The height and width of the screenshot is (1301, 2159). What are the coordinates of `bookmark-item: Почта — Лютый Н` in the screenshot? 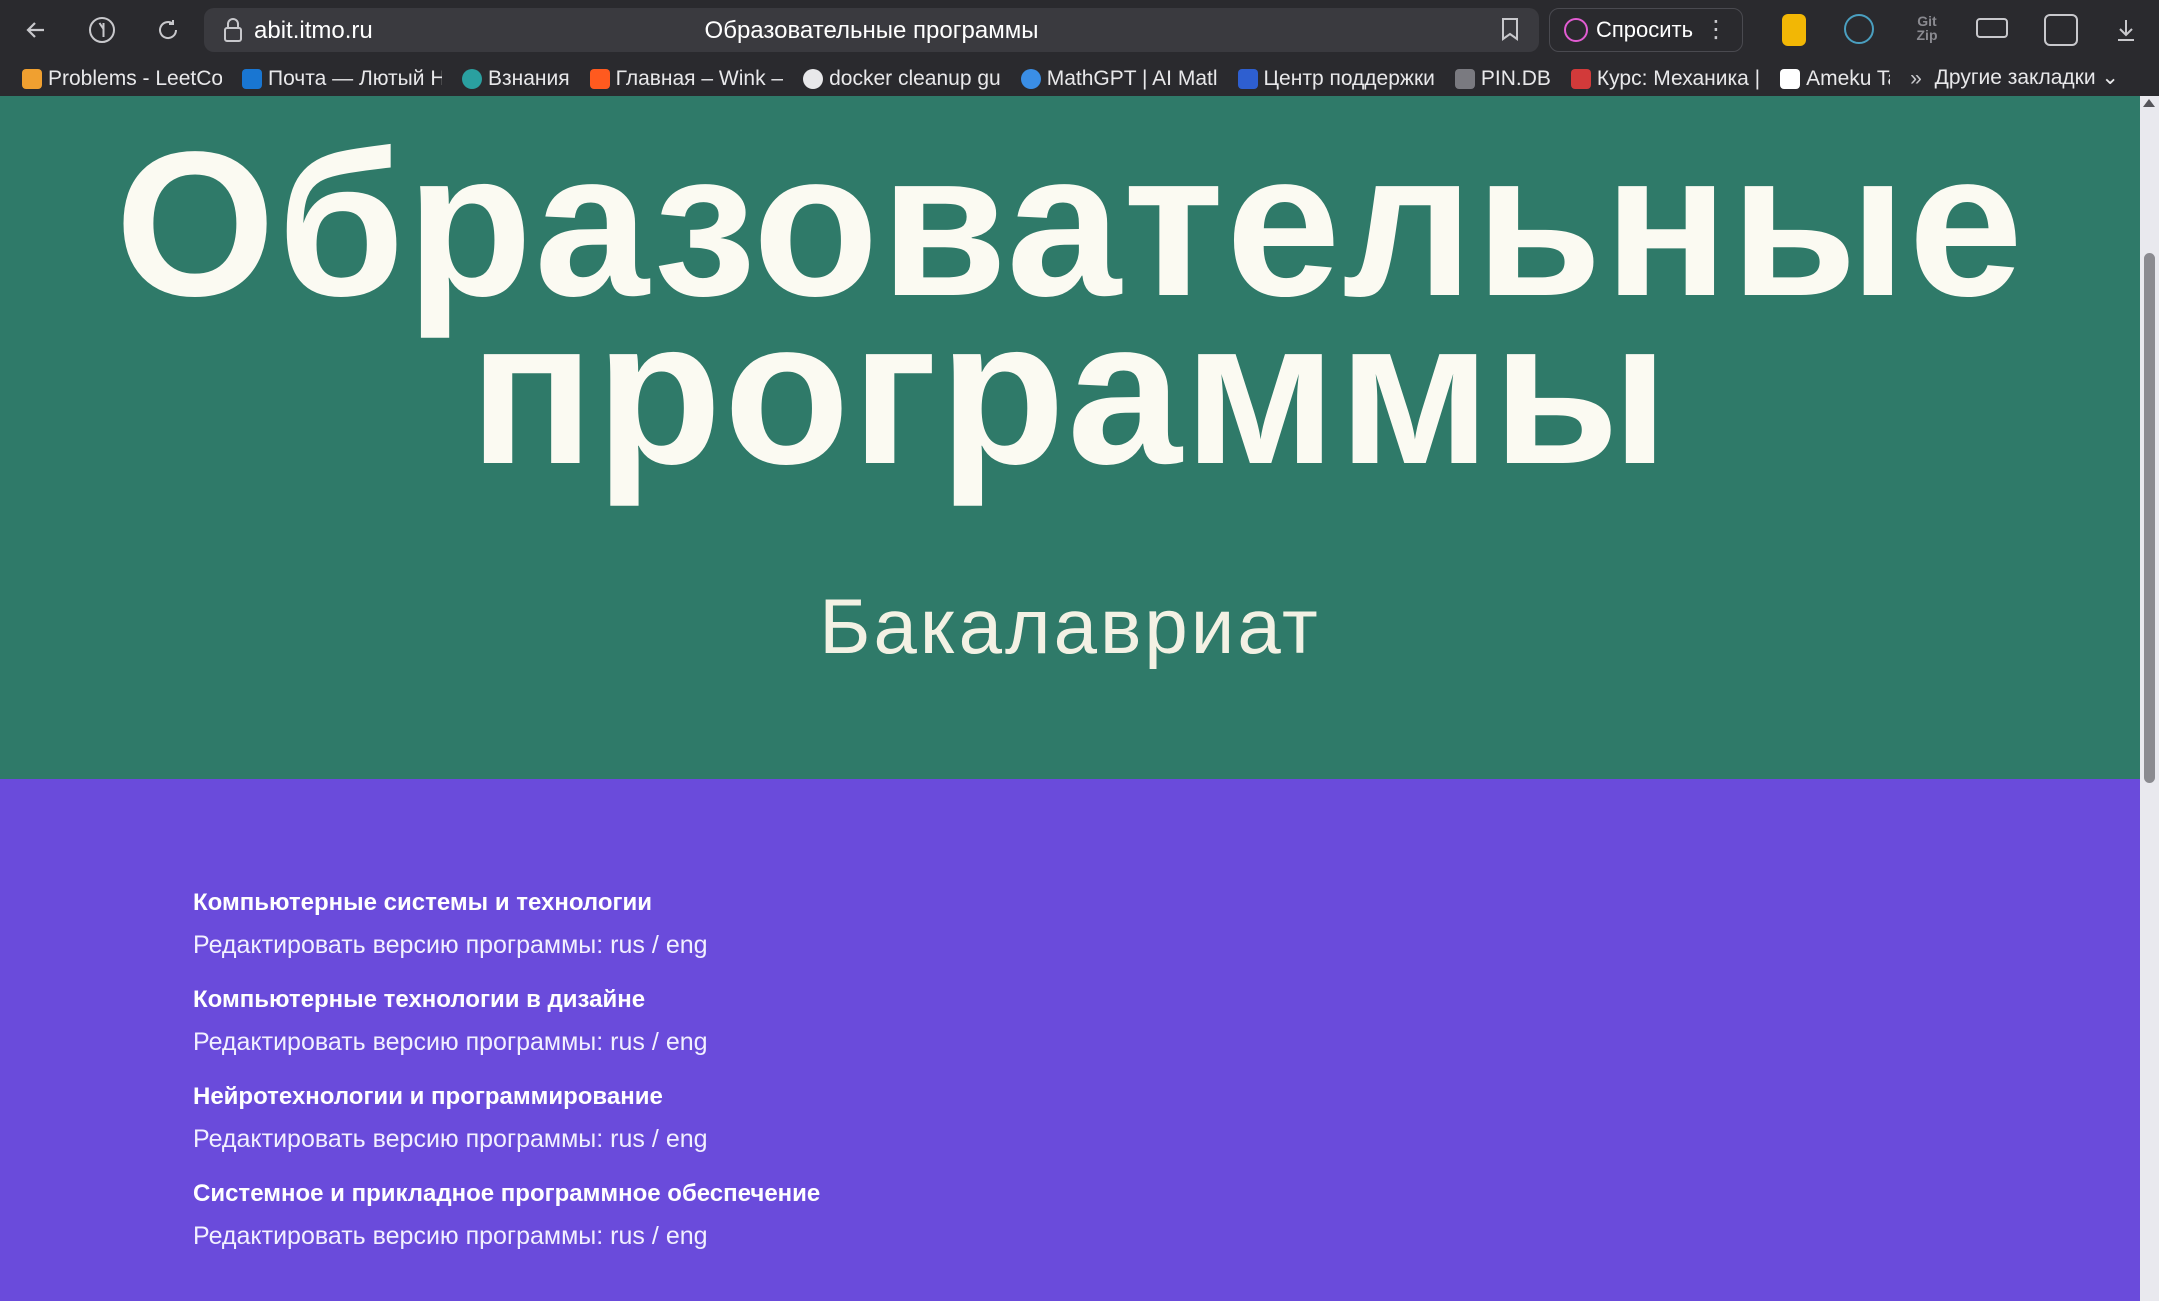 It's located at (342, 79).